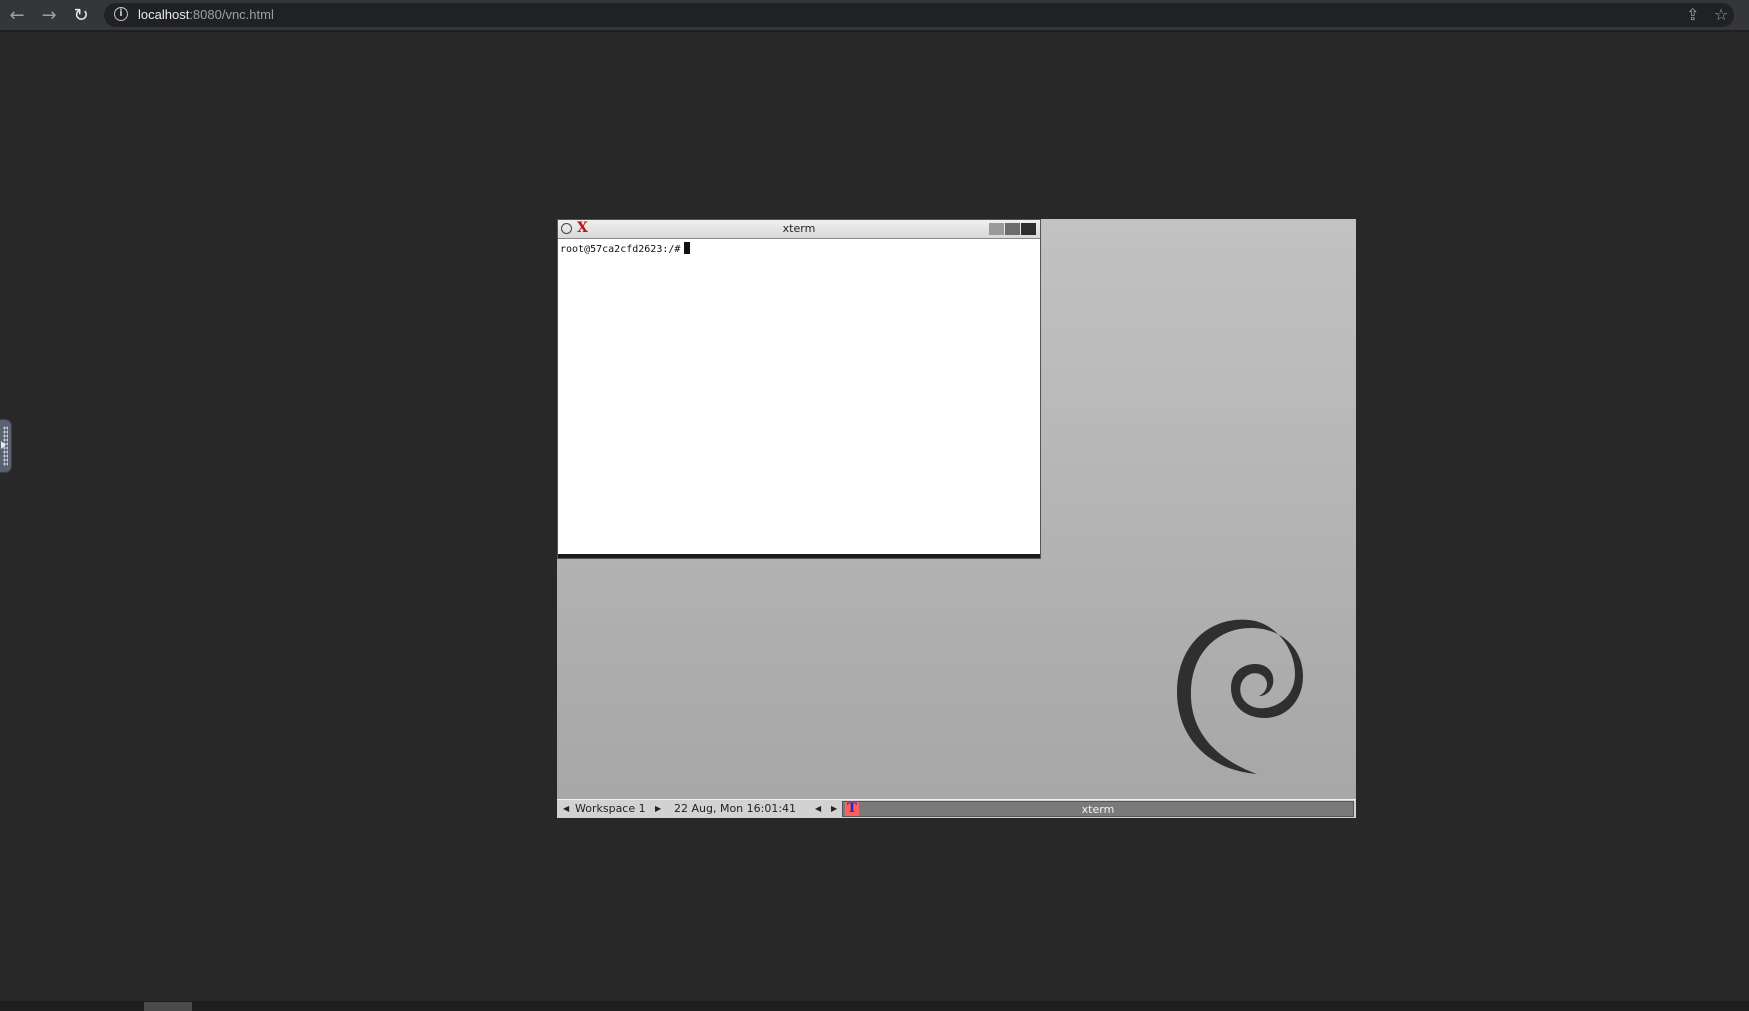 The height and width of the screenshot is (1011, 1749). Describe the element at coordinates (658, 808) in the screenshot. I see `workspace-next-arrow-icon: ▶` at that location.